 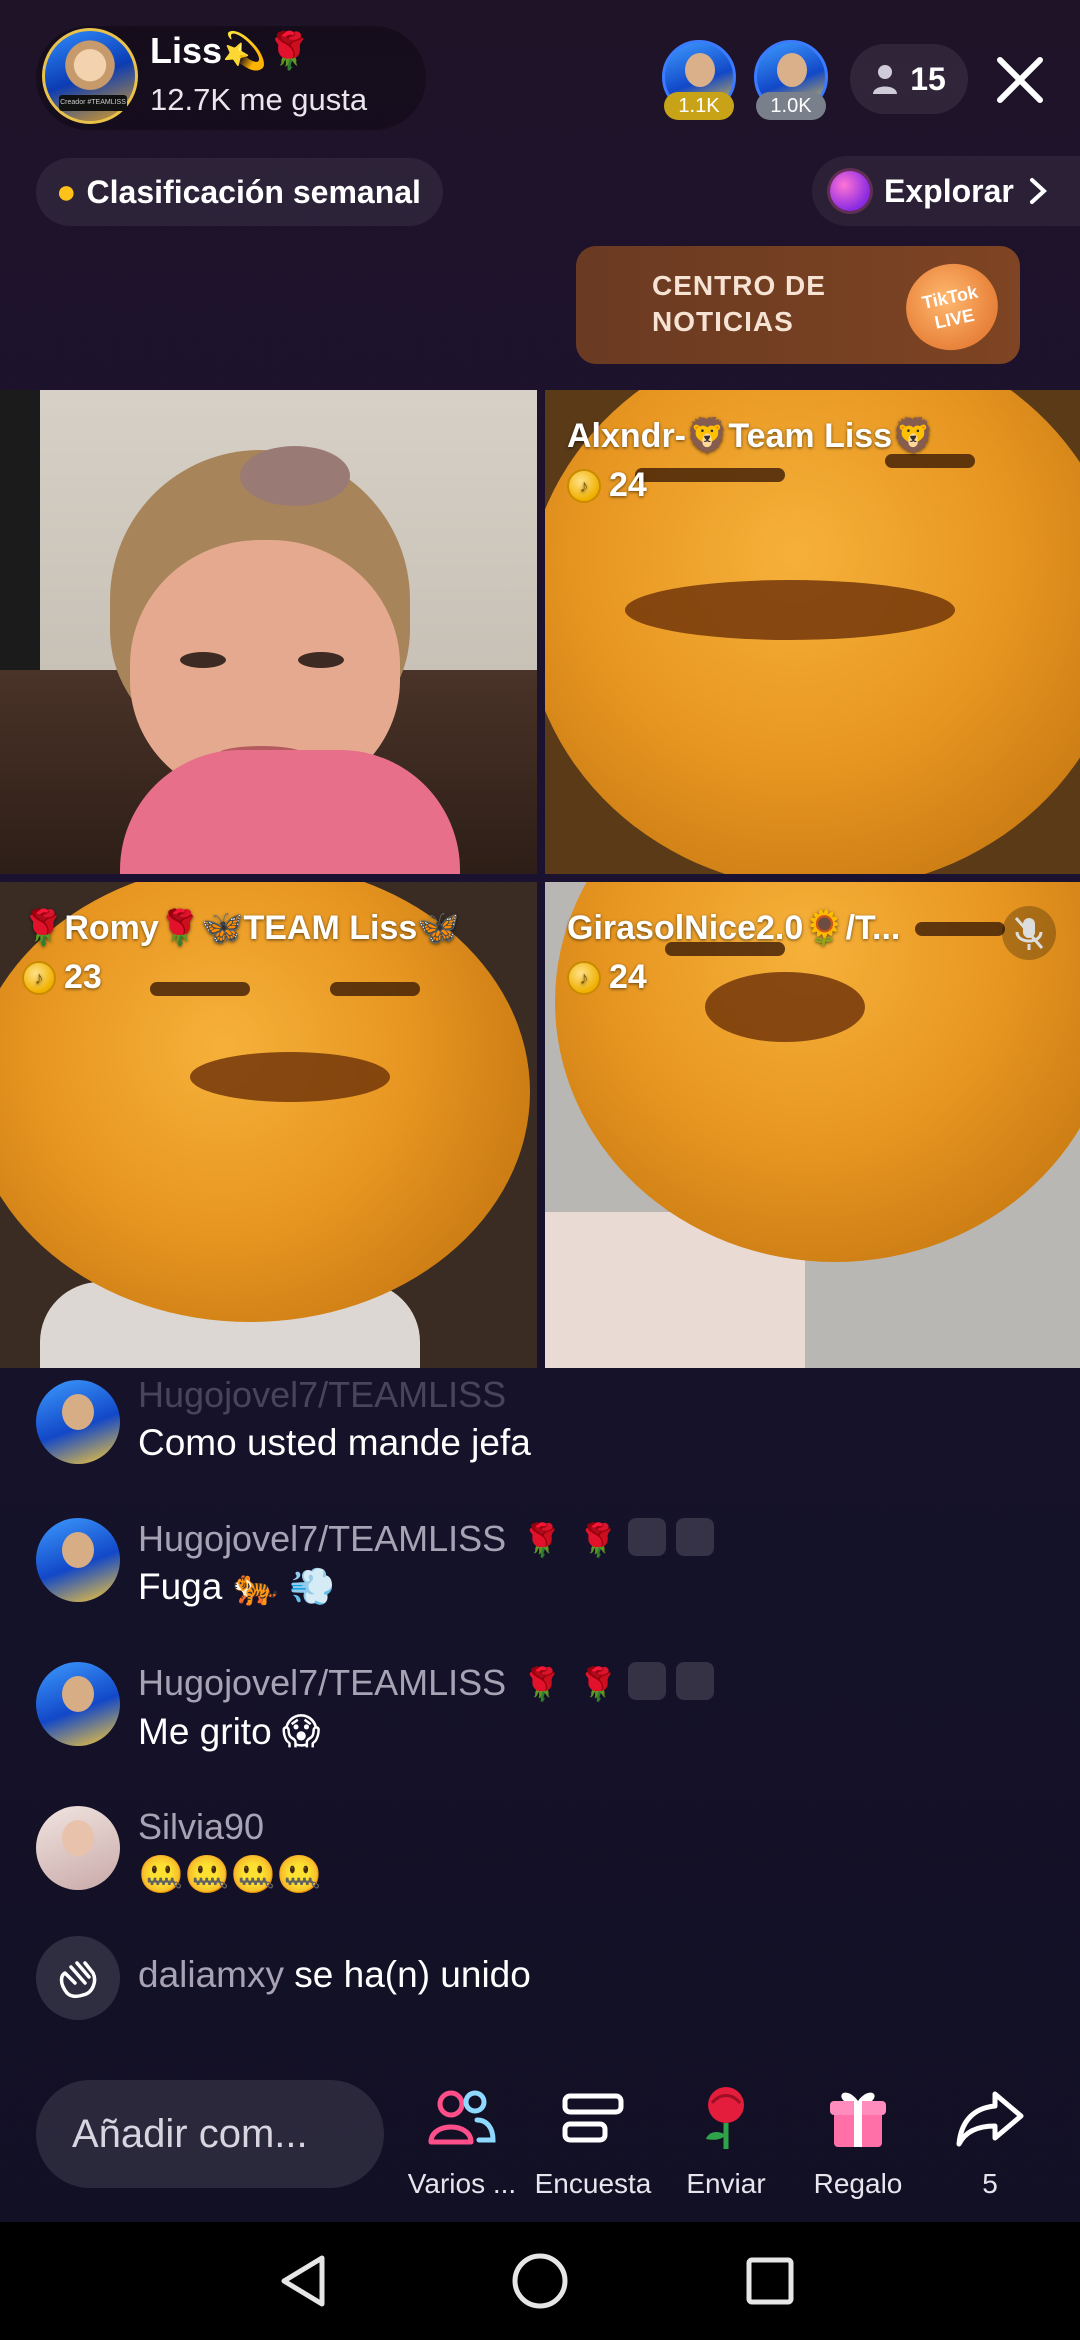 I want to click on explore-button: Explorar, so click(x=946, y=191).